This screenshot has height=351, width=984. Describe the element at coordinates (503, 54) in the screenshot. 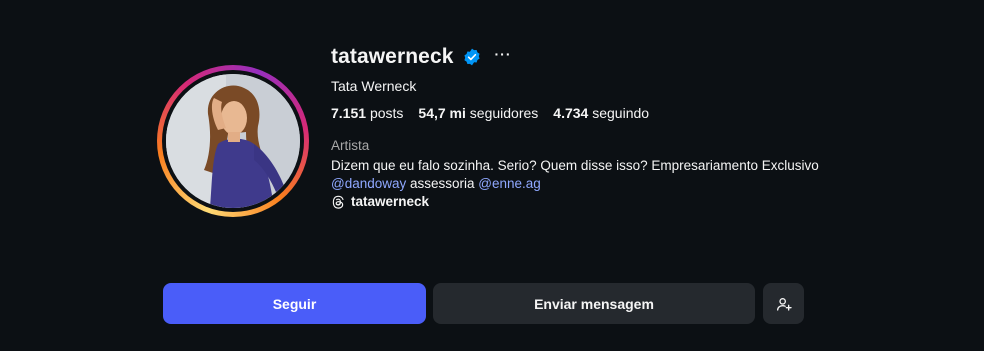

I see `more-options-icon: ···` at that location.